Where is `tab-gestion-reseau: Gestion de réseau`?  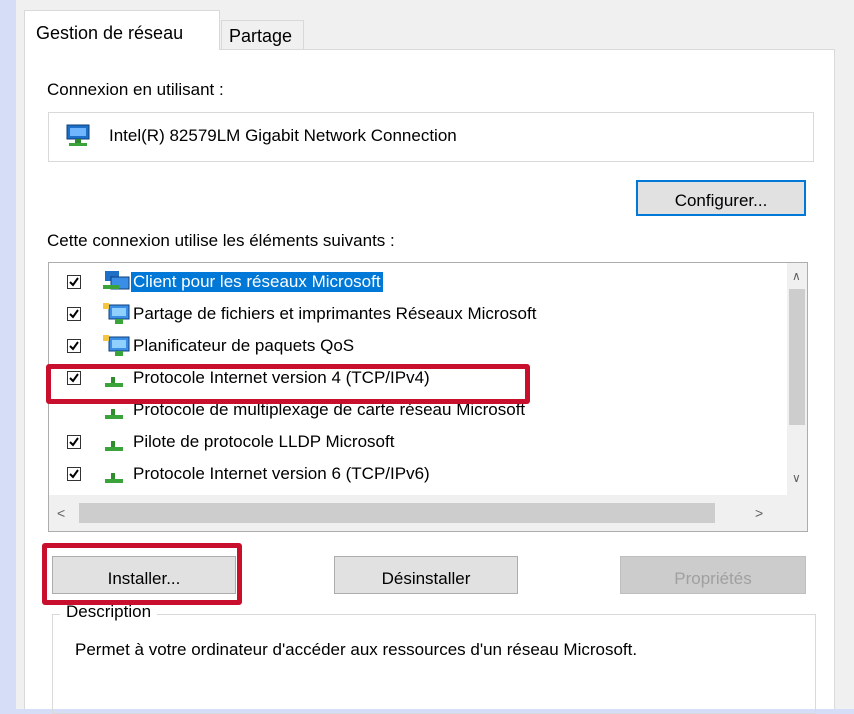
tab-gestion-reseau: Gestion de réseau is located at coordinates (122, 30).